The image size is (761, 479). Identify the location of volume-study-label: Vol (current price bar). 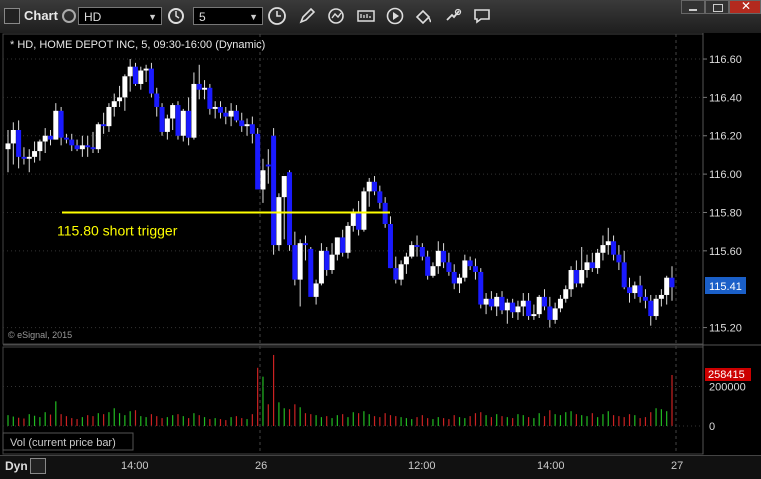
(63, 443).